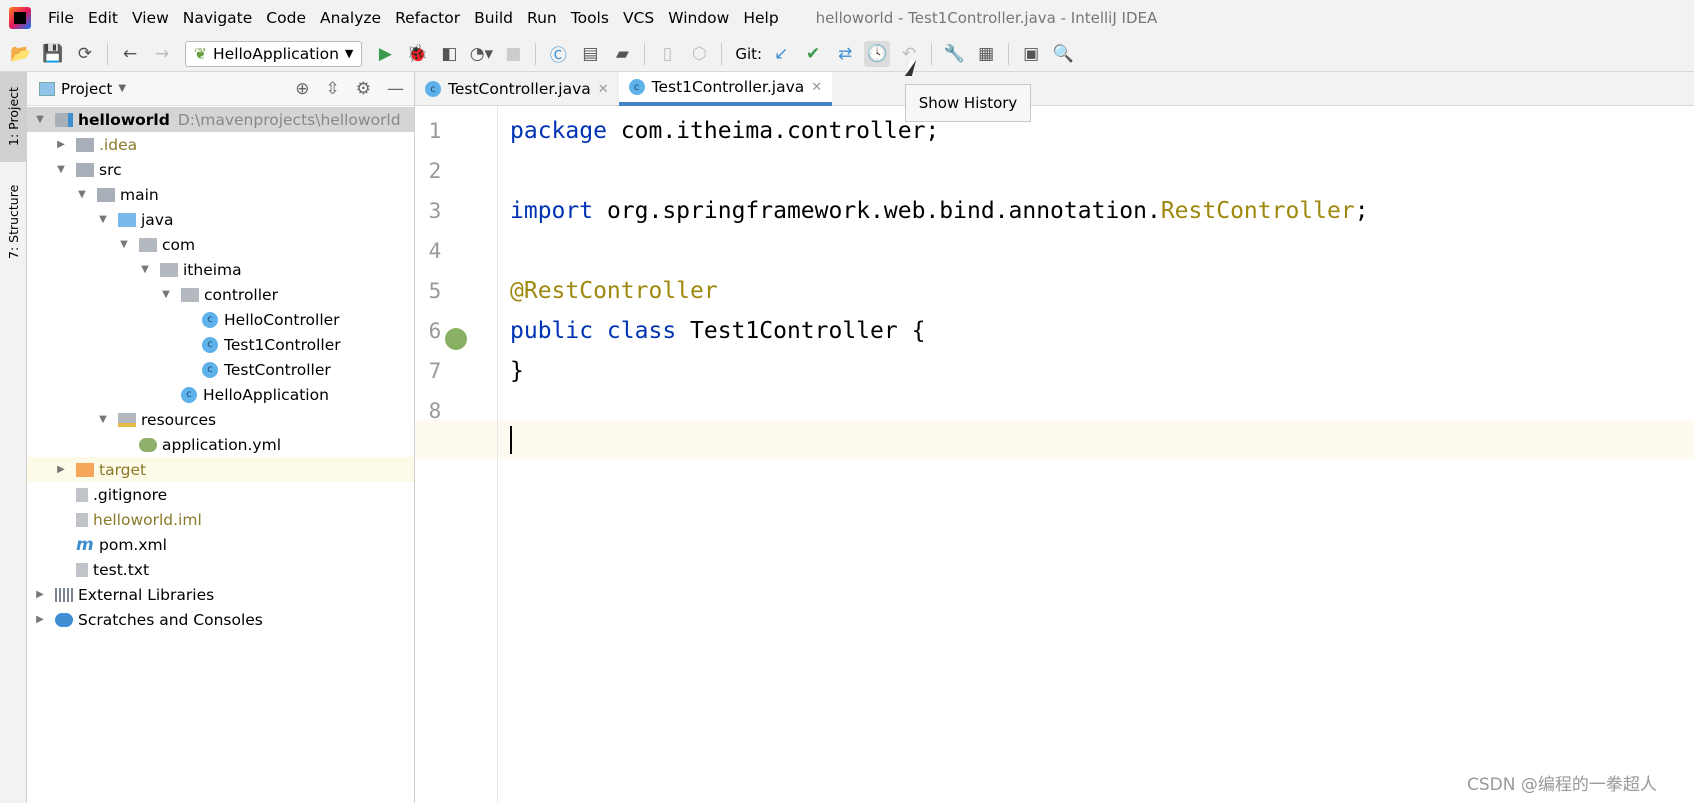  What do you see at coordinates (986, 54) in the screenshot?
I see `project-structure-icon: ▦` at bounding box center [986, 54].